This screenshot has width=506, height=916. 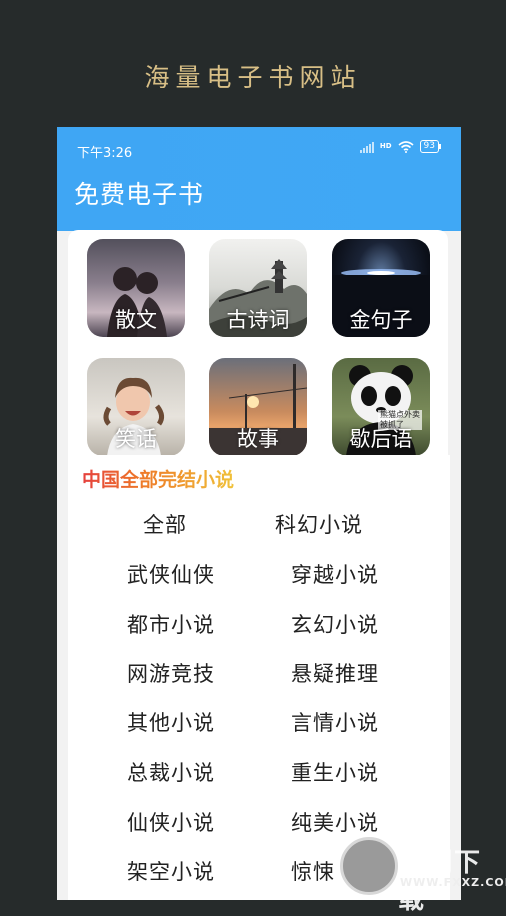 I want to click on novel-category: 言情小说, so click(x=335, y=722).